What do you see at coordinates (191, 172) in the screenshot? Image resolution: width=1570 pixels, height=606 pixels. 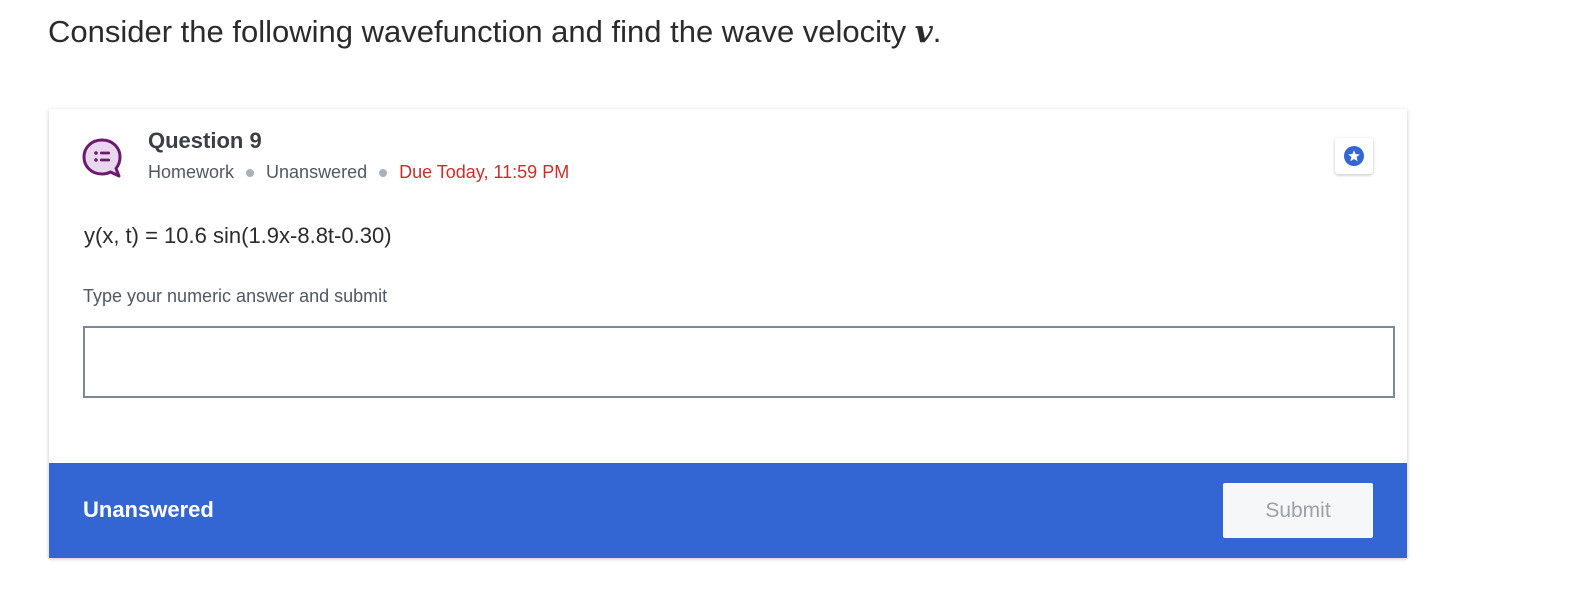 I see `question-type: Homework` at bounding box center [191, 172].